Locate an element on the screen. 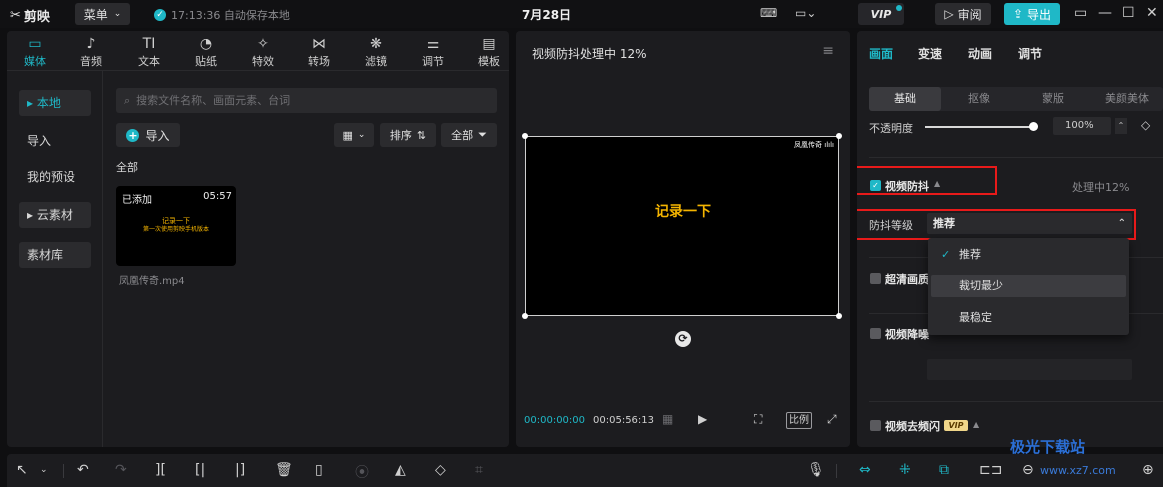 The image size is (1163, 487). hd-checkbox is located at coordinates (875, 278).